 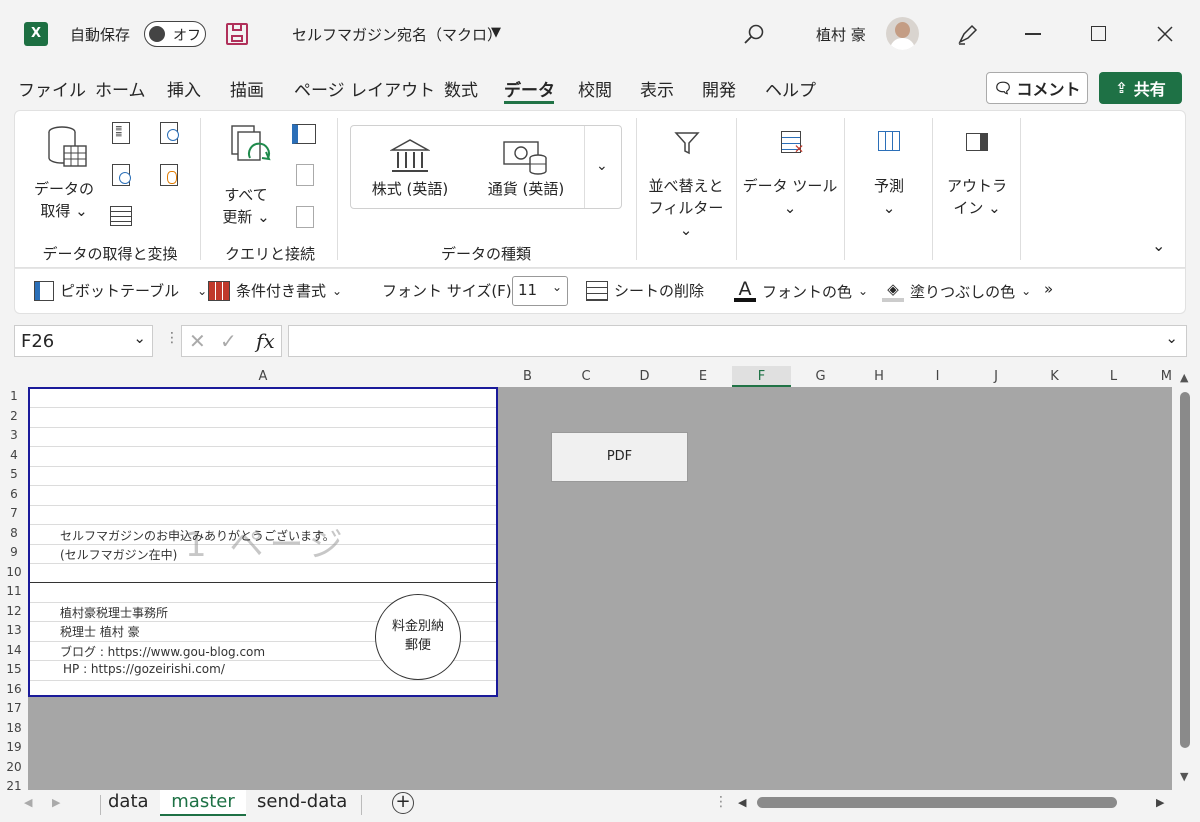 I want to click on row-header-9: 9, so click(x=14, y=553).